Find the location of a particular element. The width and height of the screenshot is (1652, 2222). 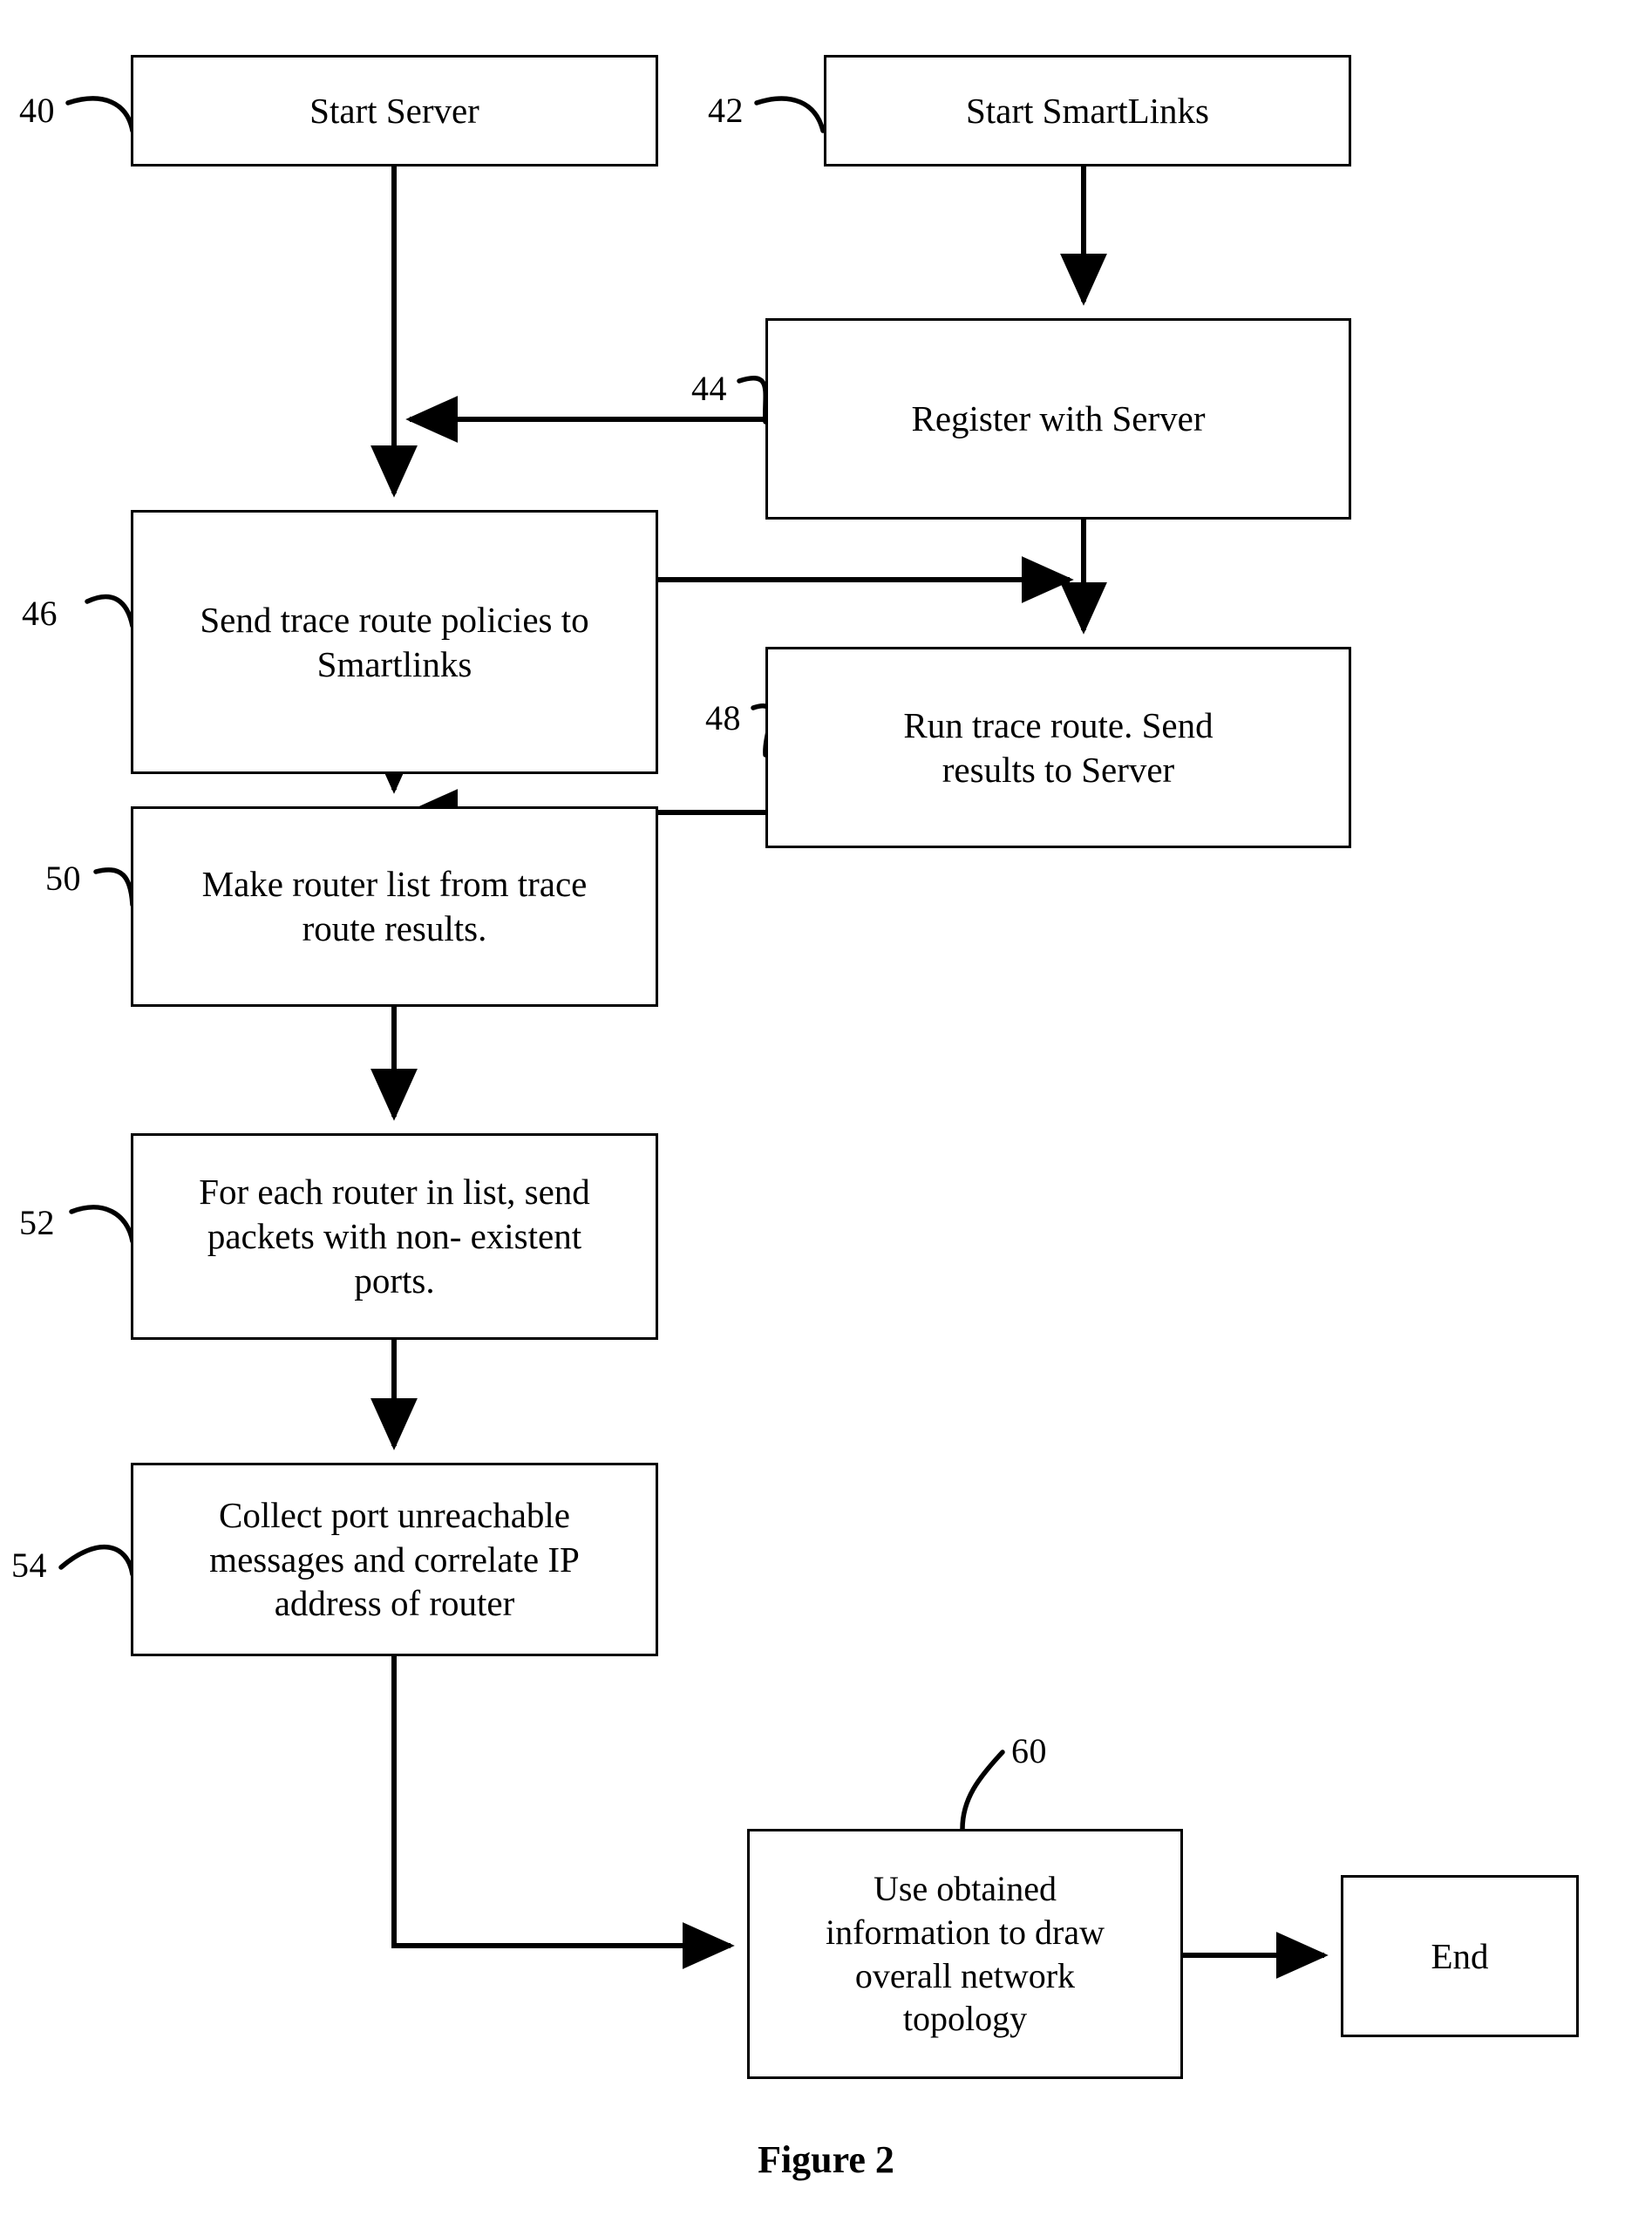

node-label-run-trace-route: Run trace route. Send results to Server is located at coordinates (1058, 747).